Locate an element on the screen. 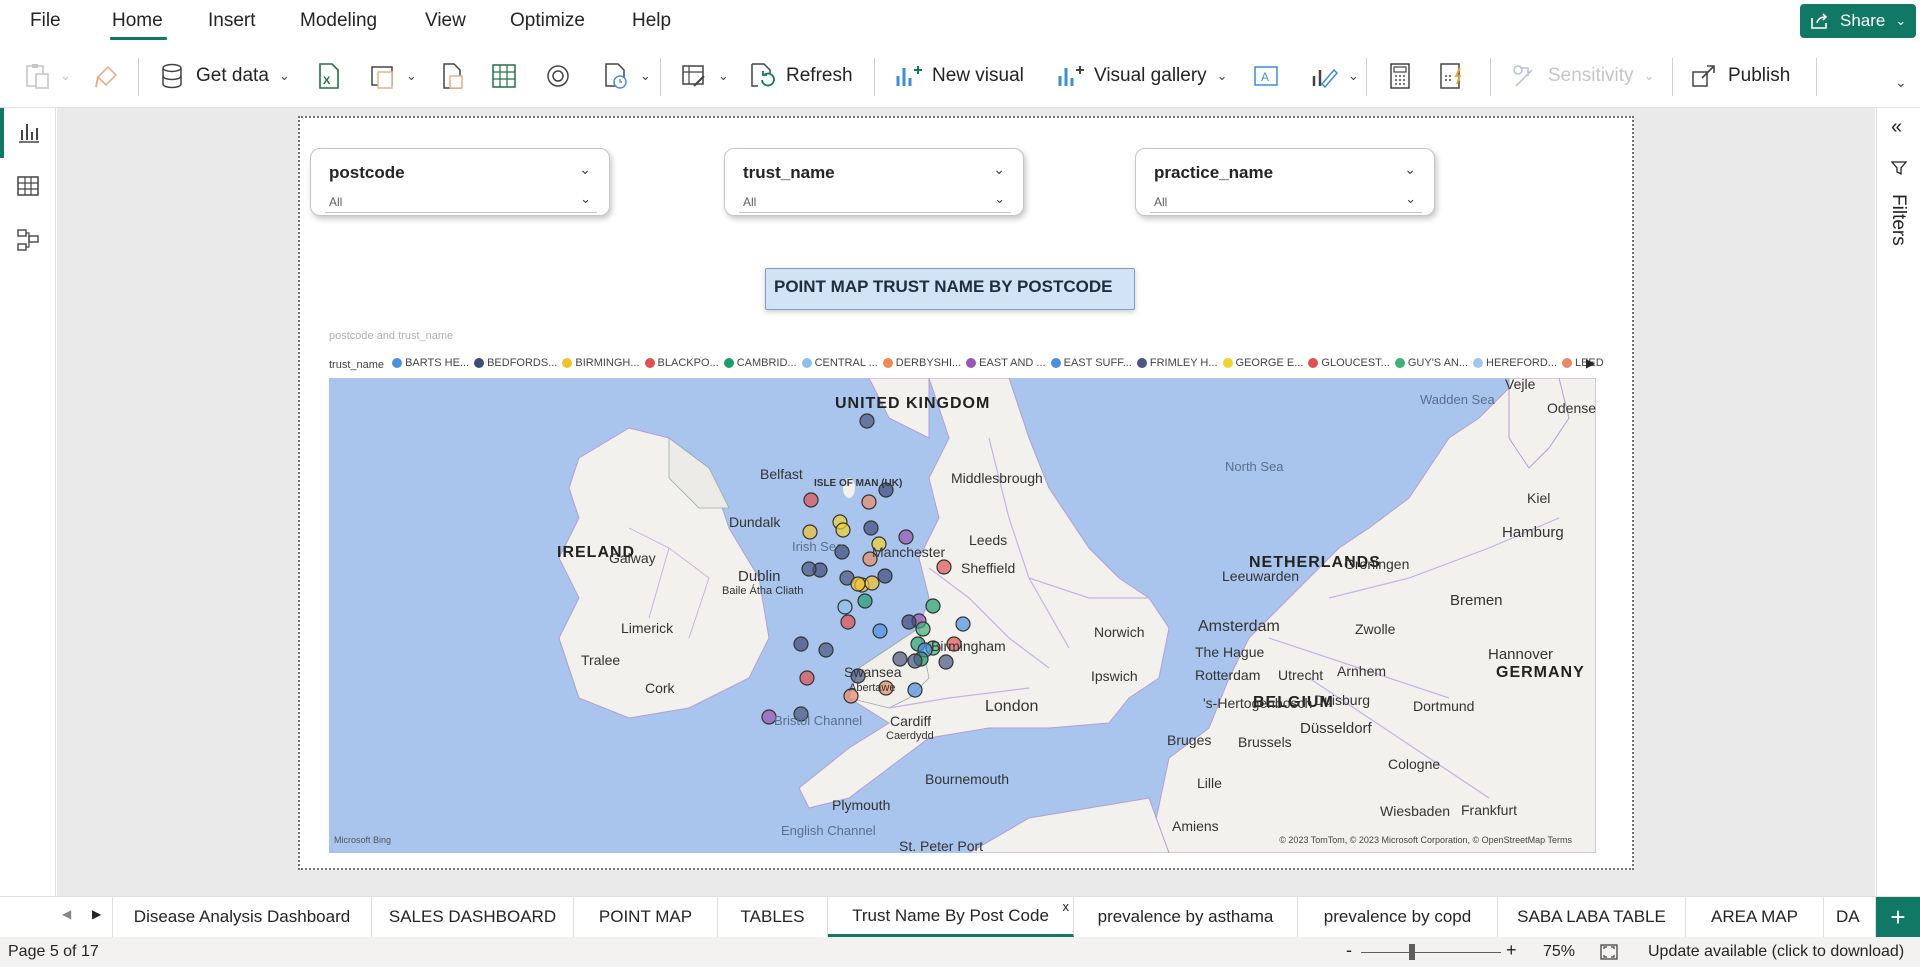 The height and width of the screenshot is (967, 1920). tab-saba-laba-table: SABA LABA TABLE is located at coordinates (1592, 917).